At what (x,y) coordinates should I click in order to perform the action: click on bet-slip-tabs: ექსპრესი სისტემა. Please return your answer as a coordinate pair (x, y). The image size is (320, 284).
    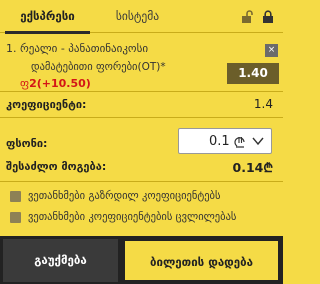
    Looking at the image, I should click on (141, 17).